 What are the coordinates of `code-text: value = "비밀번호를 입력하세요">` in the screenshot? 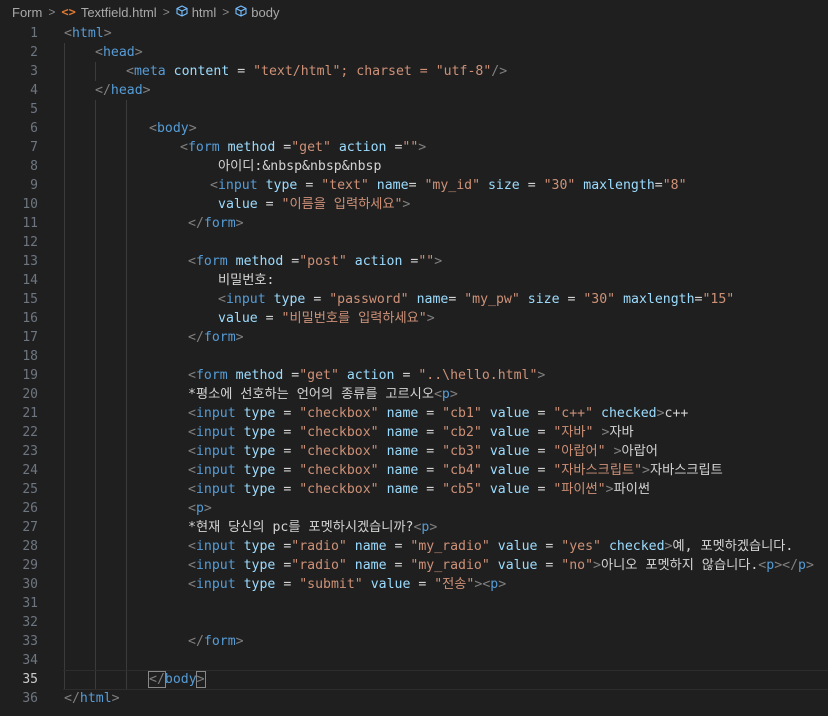 It's located at (326, 318).